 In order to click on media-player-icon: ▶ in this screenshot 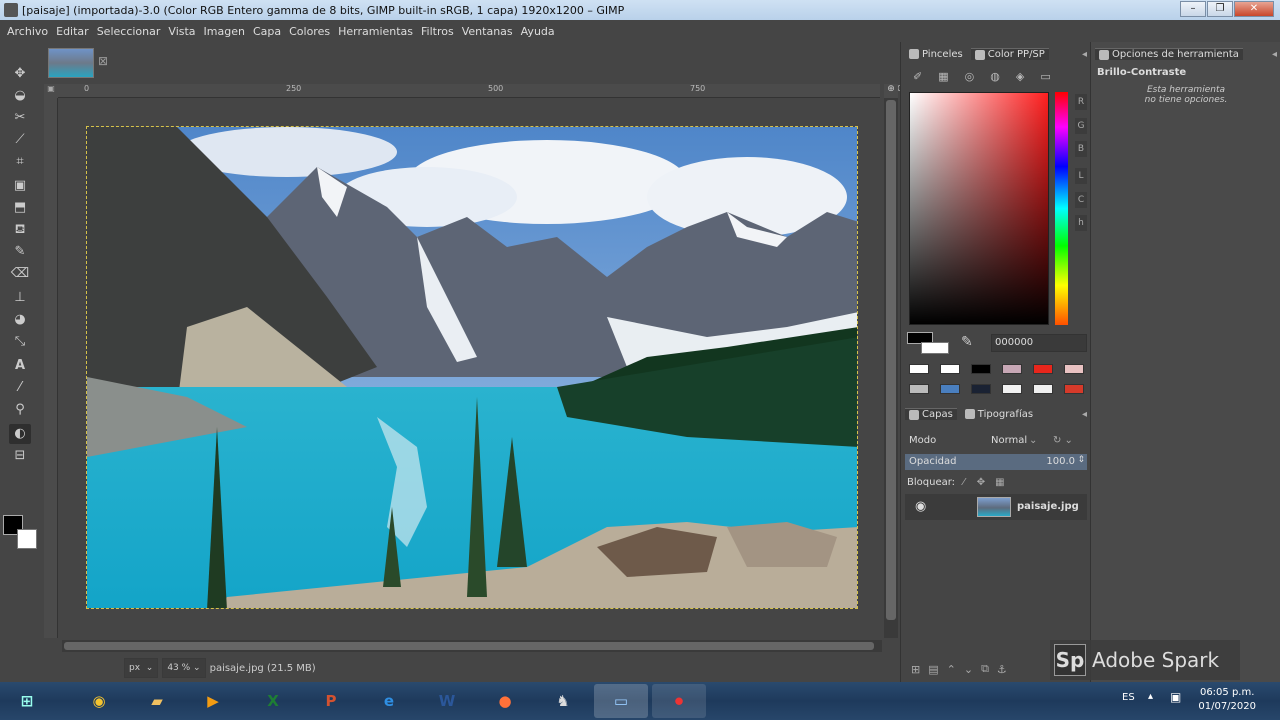, I will do `click(213, 701)`.